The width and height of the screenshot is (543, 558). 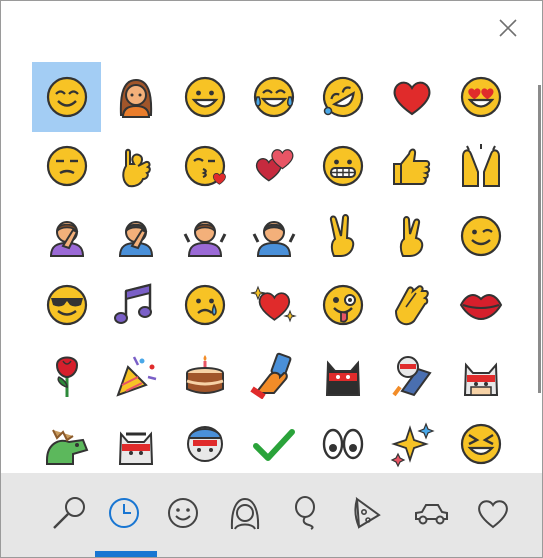 I want to click on zany-face-icon, so click(x=342, y=305).